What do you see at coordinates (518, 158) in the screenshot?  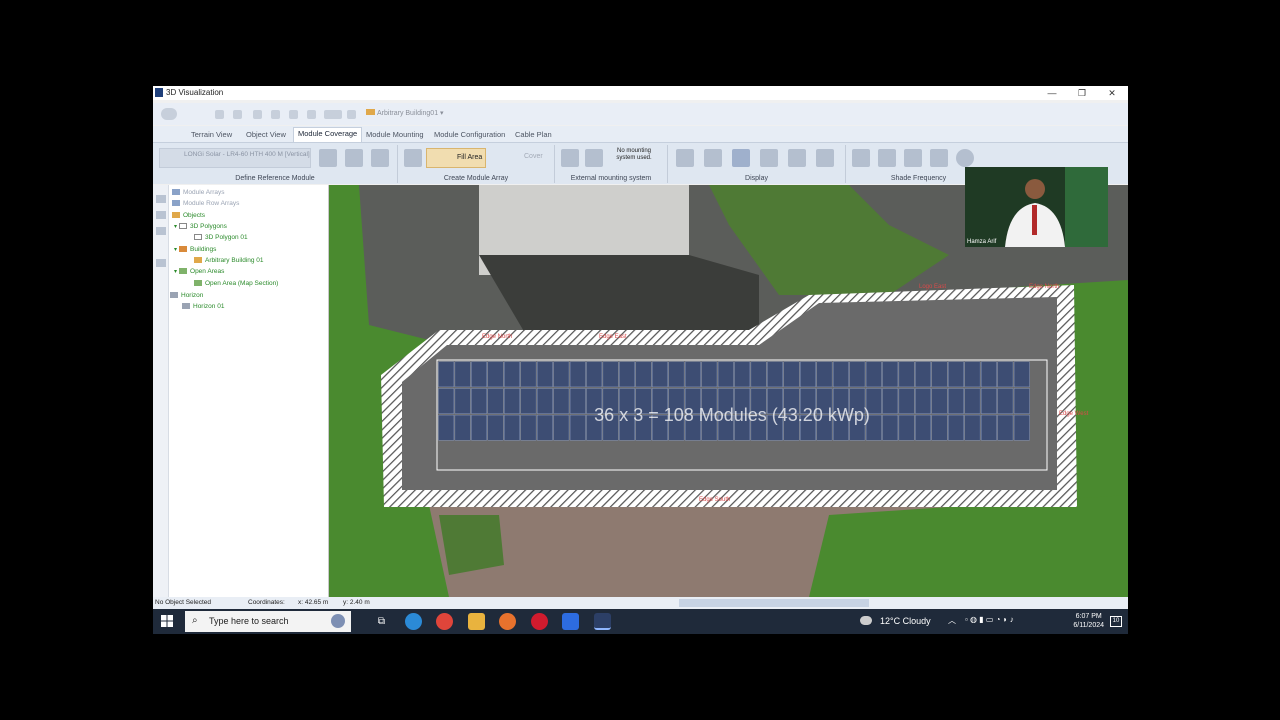 I see `cover-button: Cover` at bounding box center [518, 158].